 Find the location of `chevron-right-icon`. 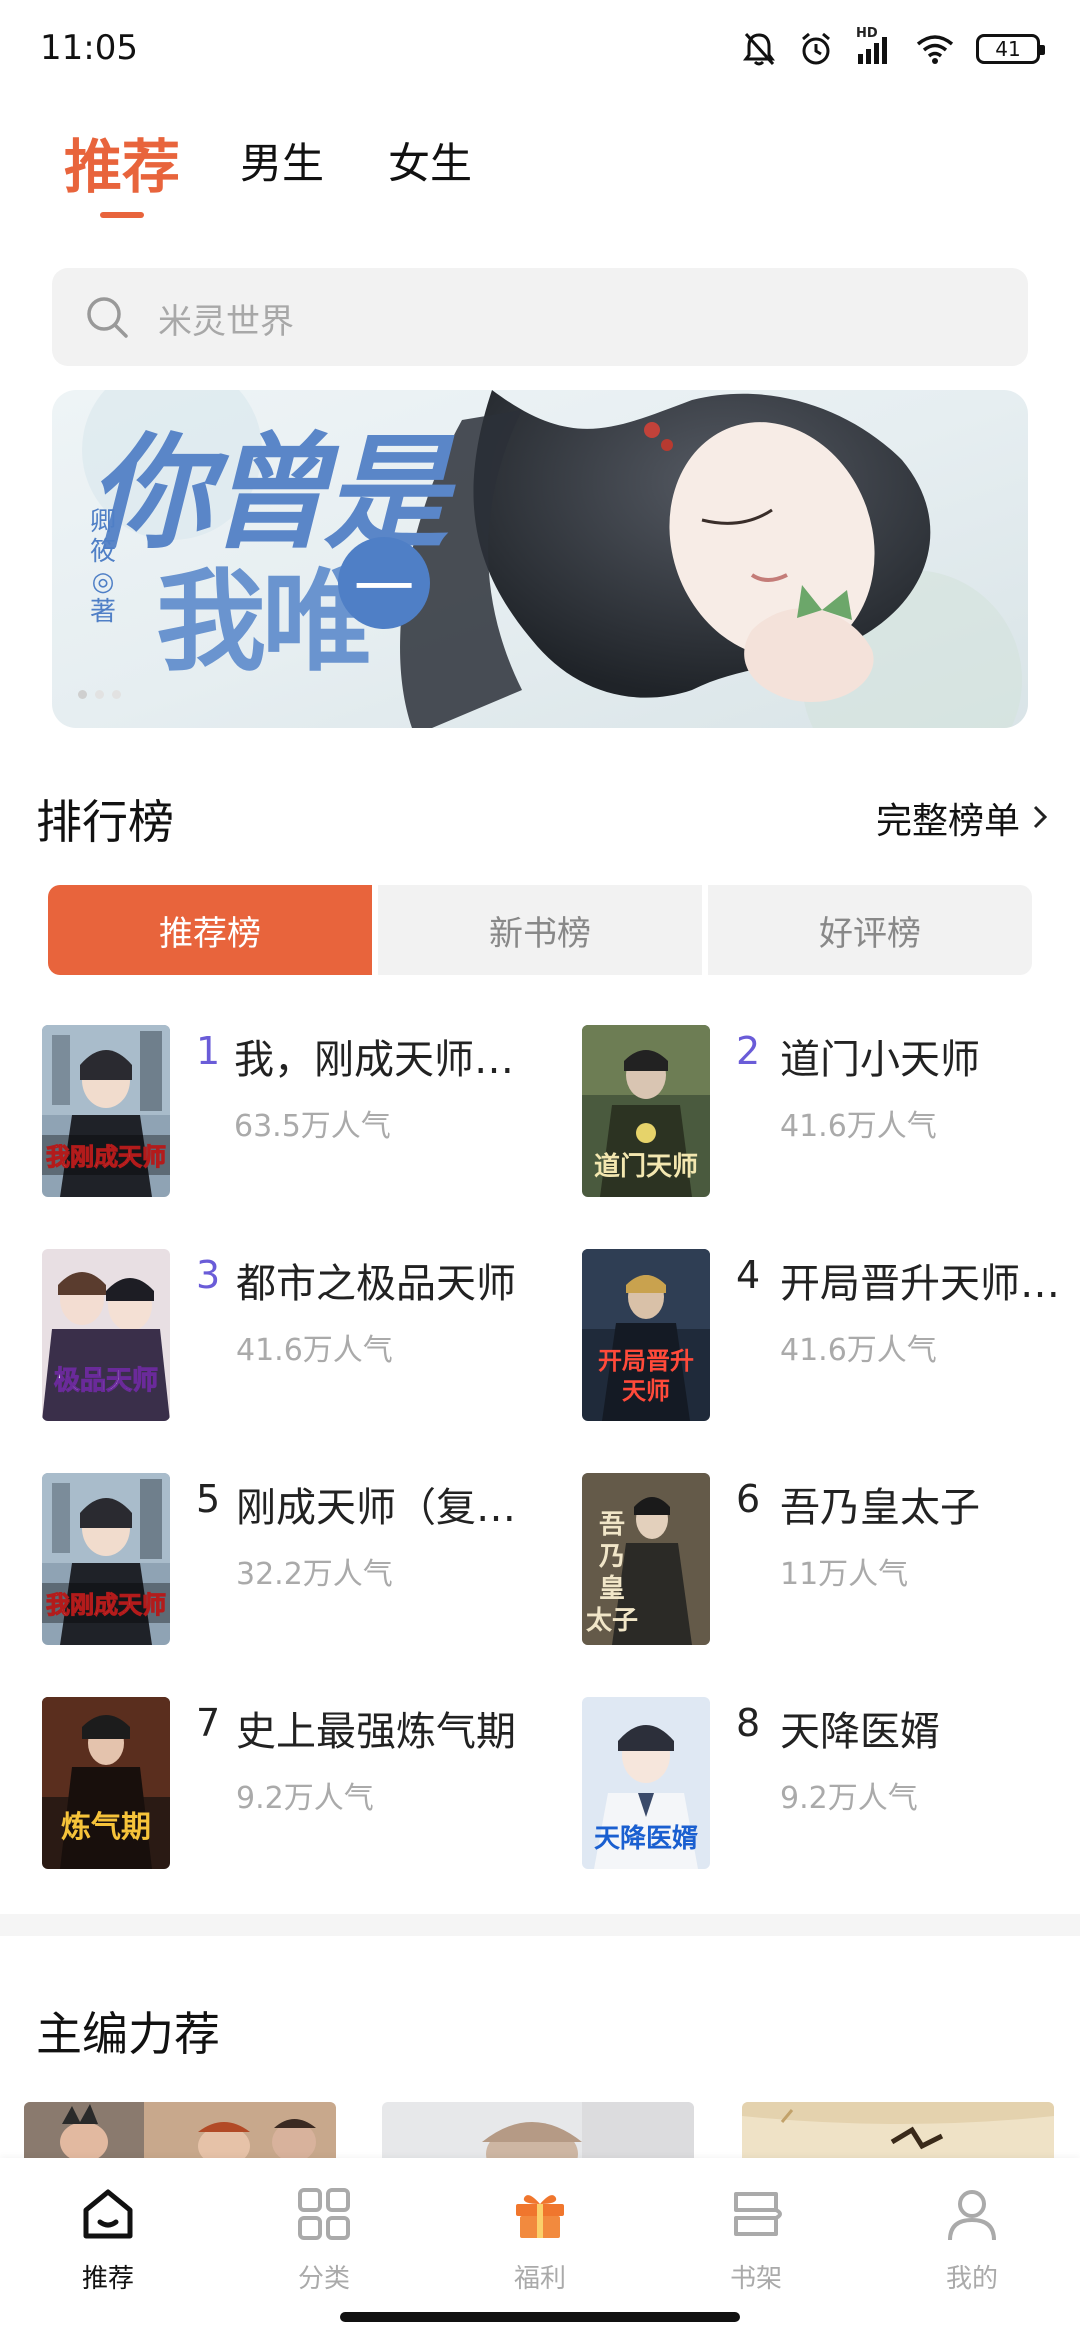

chevron-right-icon is located at coordinates (1040, 818).